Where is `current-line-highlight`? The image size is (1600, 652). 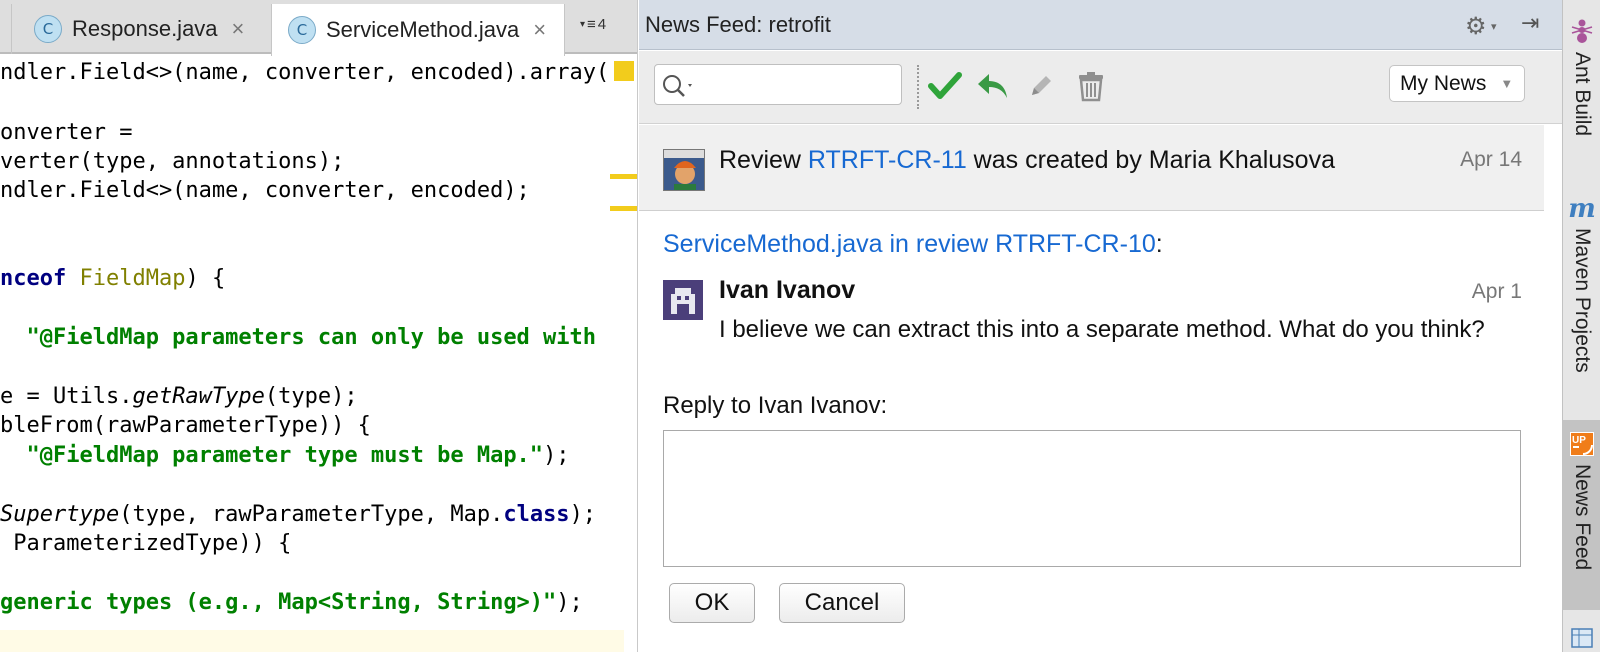 current-line-highlight is located at coordinates (312, 641).